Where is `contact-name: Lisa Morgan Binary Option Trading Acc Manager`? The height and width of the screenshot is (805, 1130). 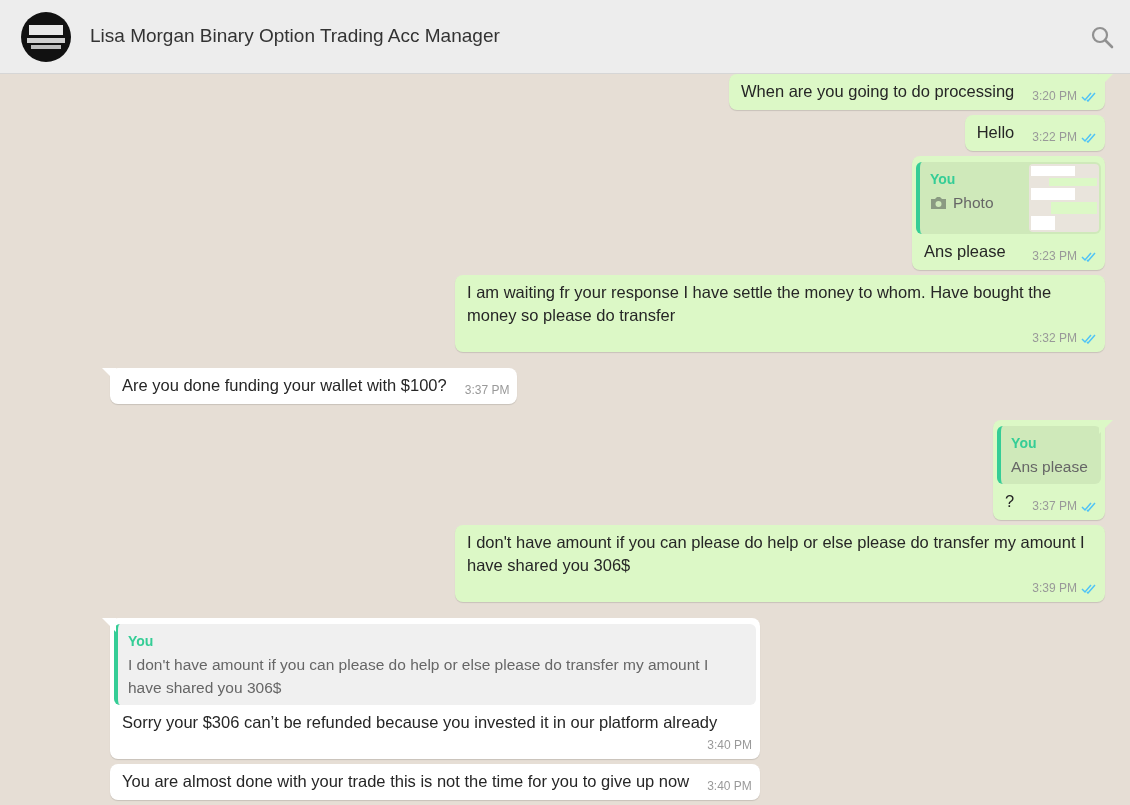 contact-name: Lisa Morgan Binary Option Trading Acc Manager is located at coordinates (295, 36).